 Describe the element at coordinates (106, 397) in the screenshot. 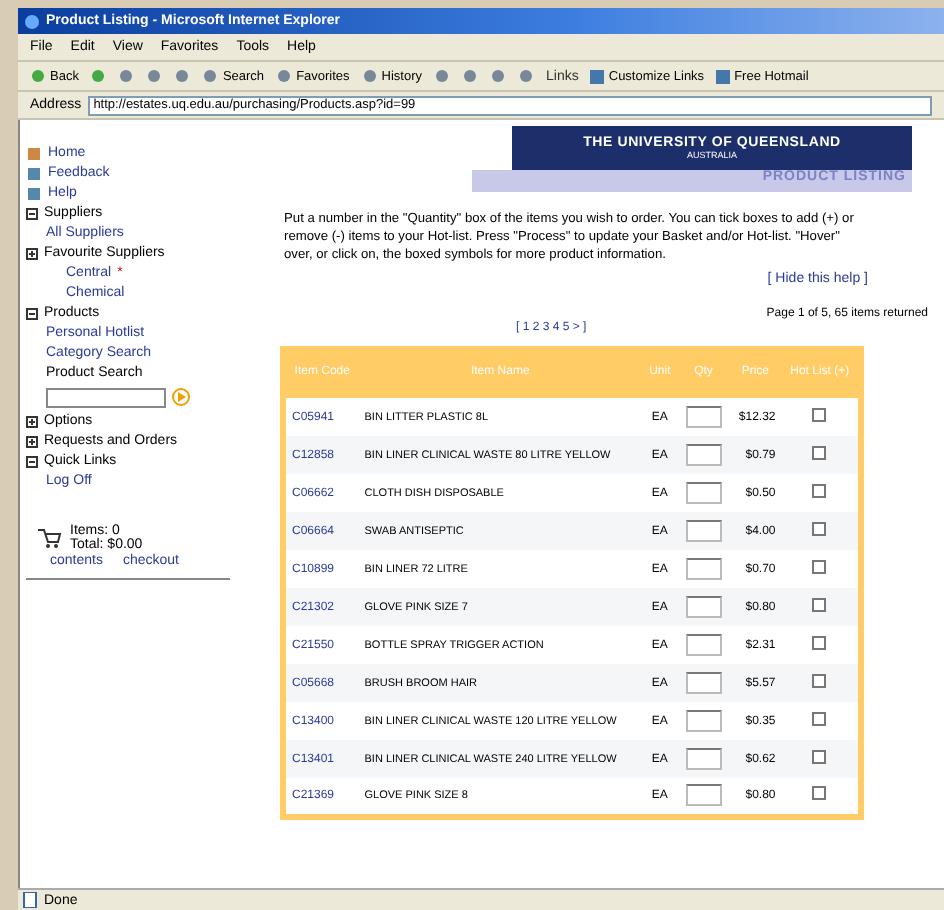

I see `search-field` at that location.